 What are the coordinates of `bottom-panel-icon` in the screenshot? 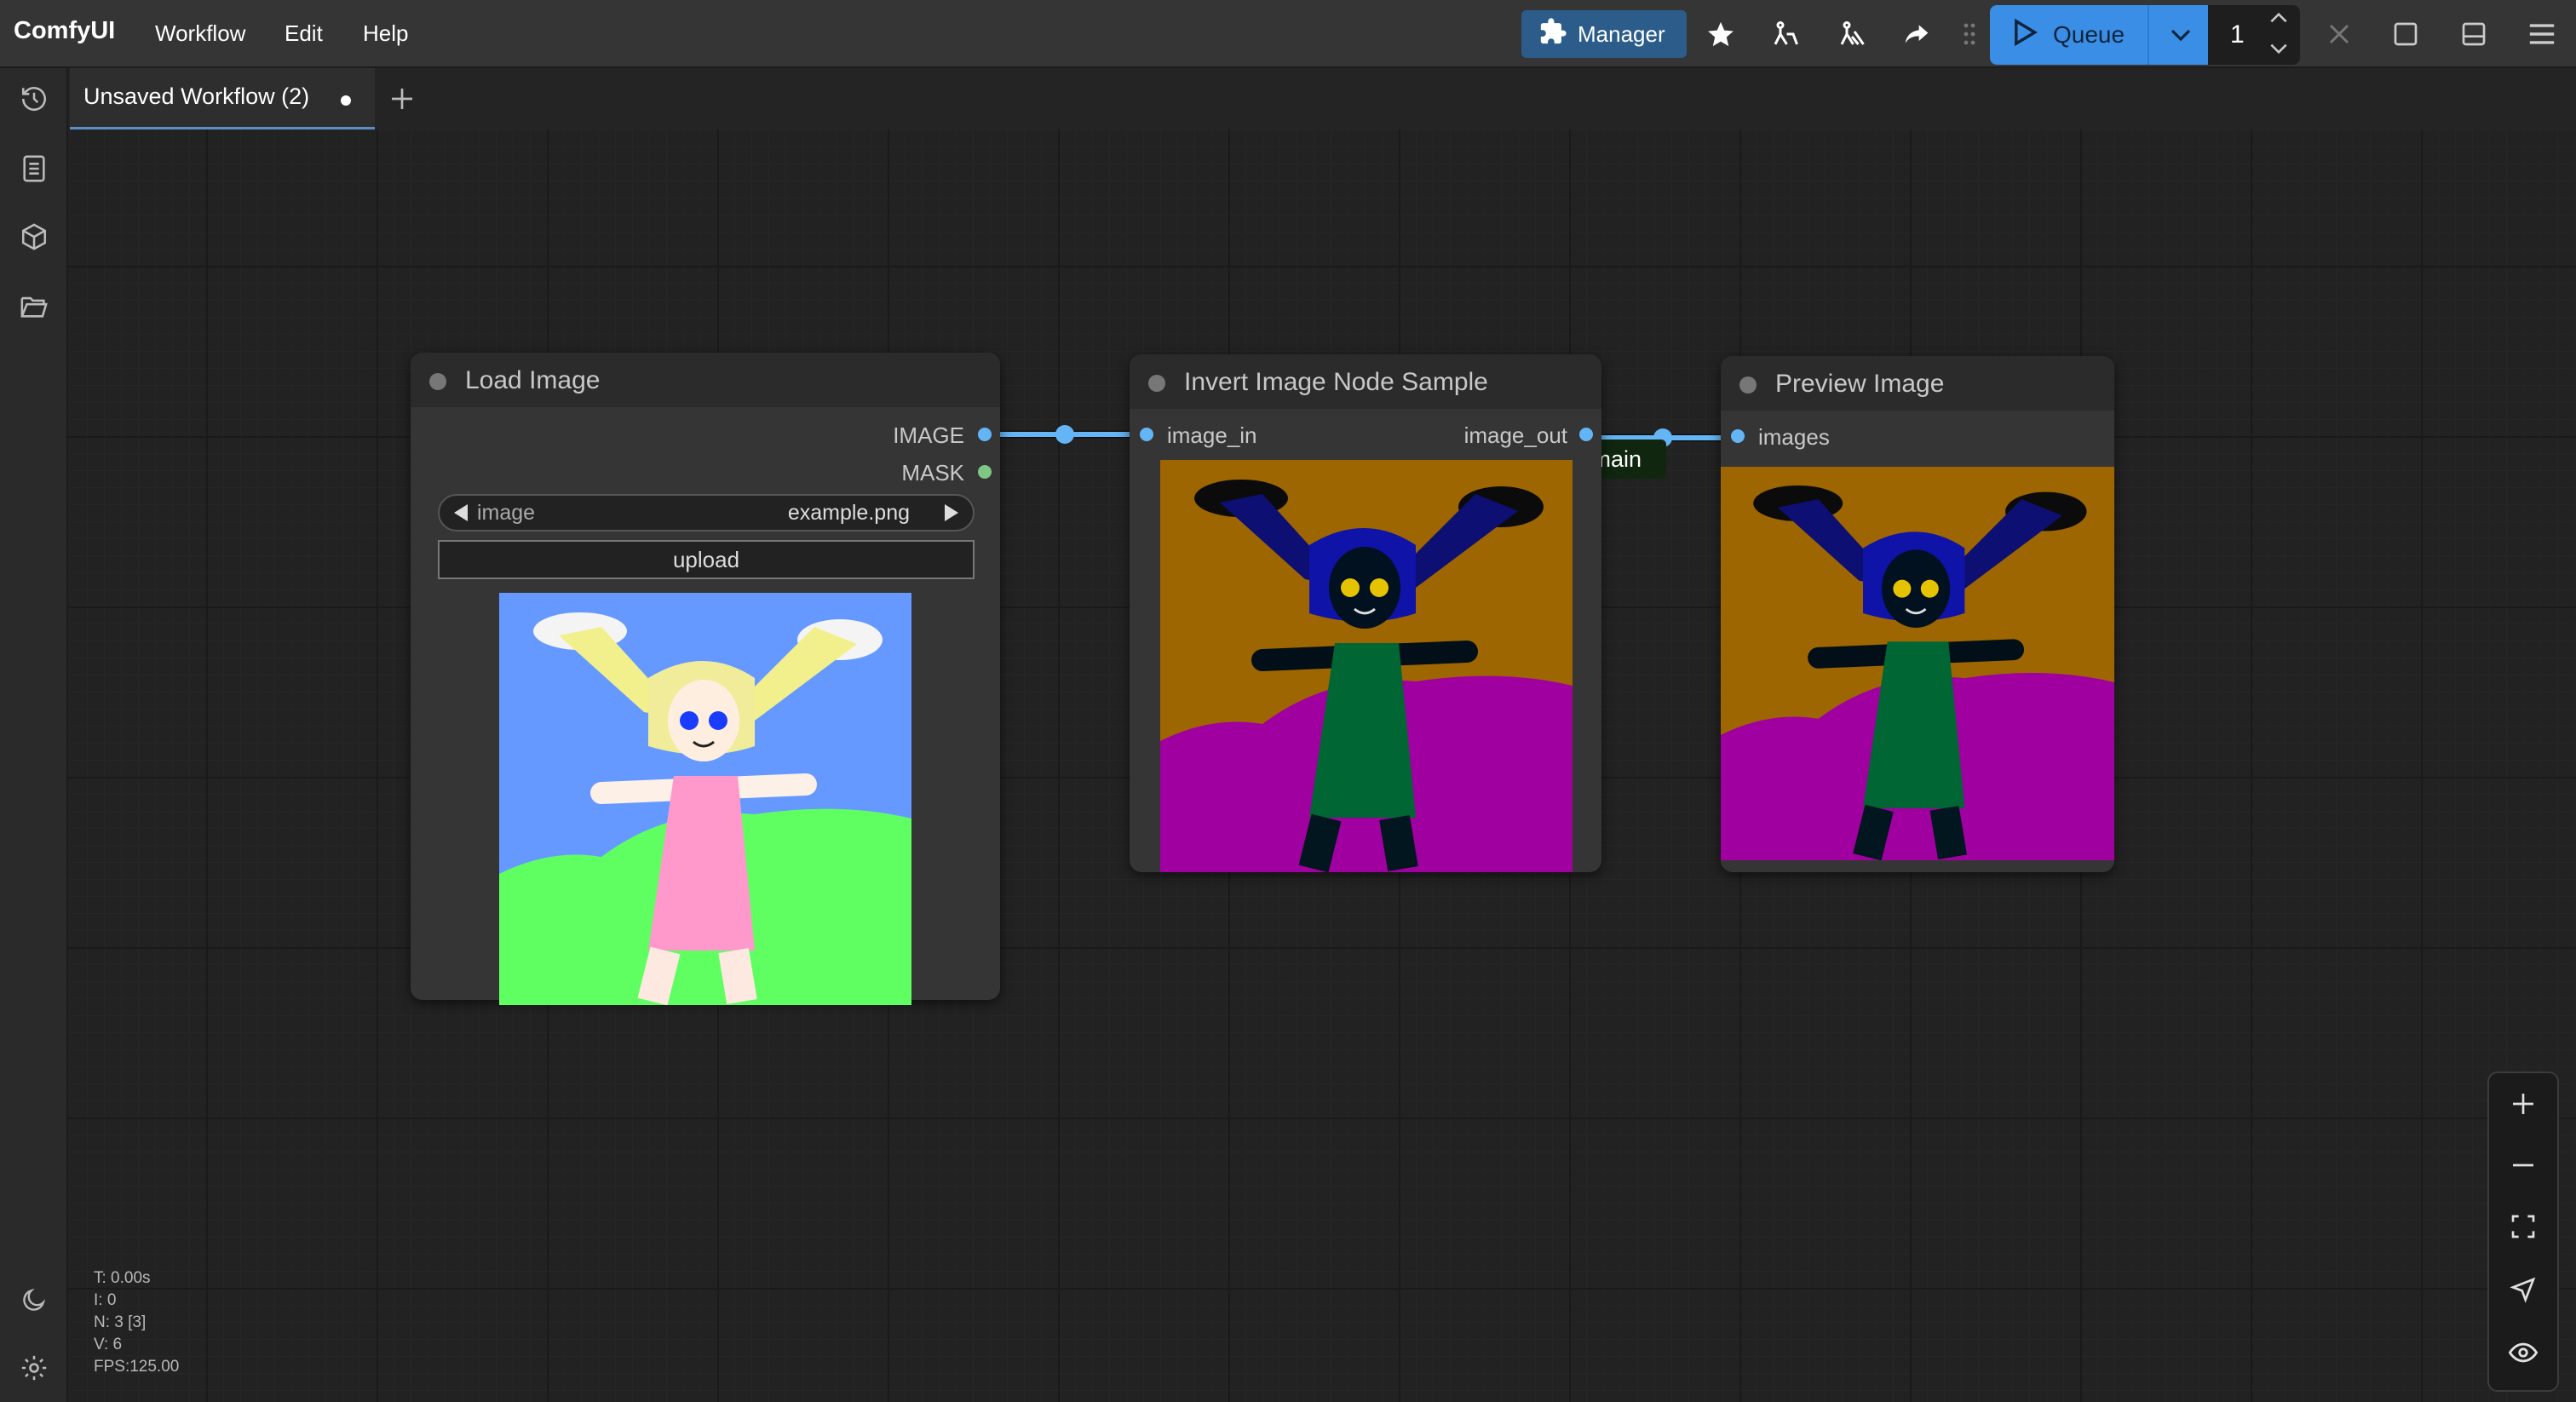 It's located at (2473, 34).